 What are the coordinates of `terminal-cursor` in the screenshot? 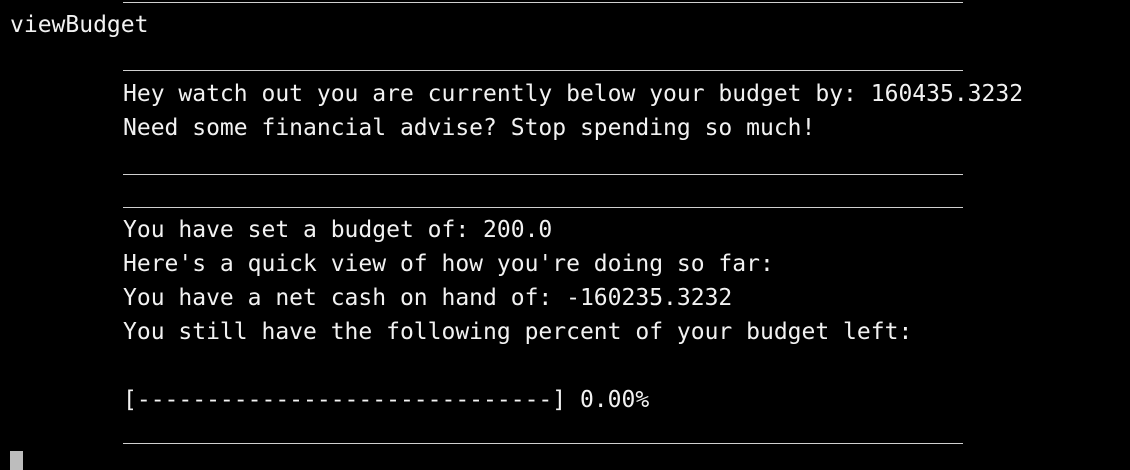 It's located at (16, 460).